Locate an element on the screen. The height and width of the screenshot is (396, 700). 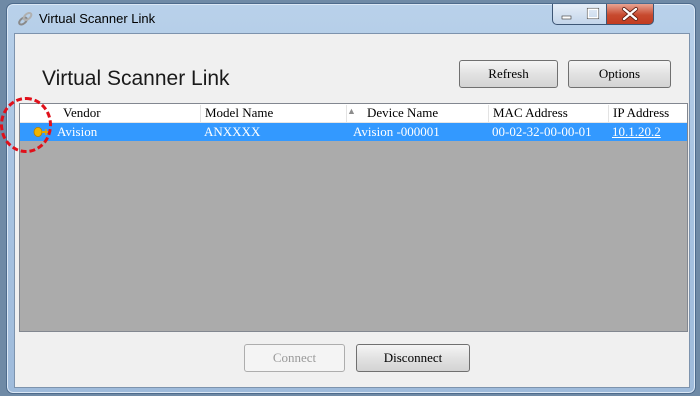
cell-vendor: Avision is located at coordinates (77, 131).